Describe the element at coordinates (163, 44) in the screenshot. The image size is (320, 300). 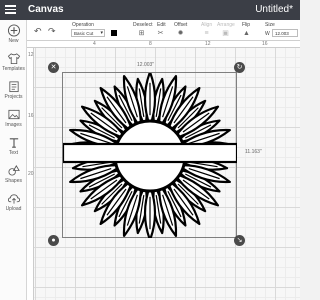
I see `ruler-top: 4 8 12 16` at that location.